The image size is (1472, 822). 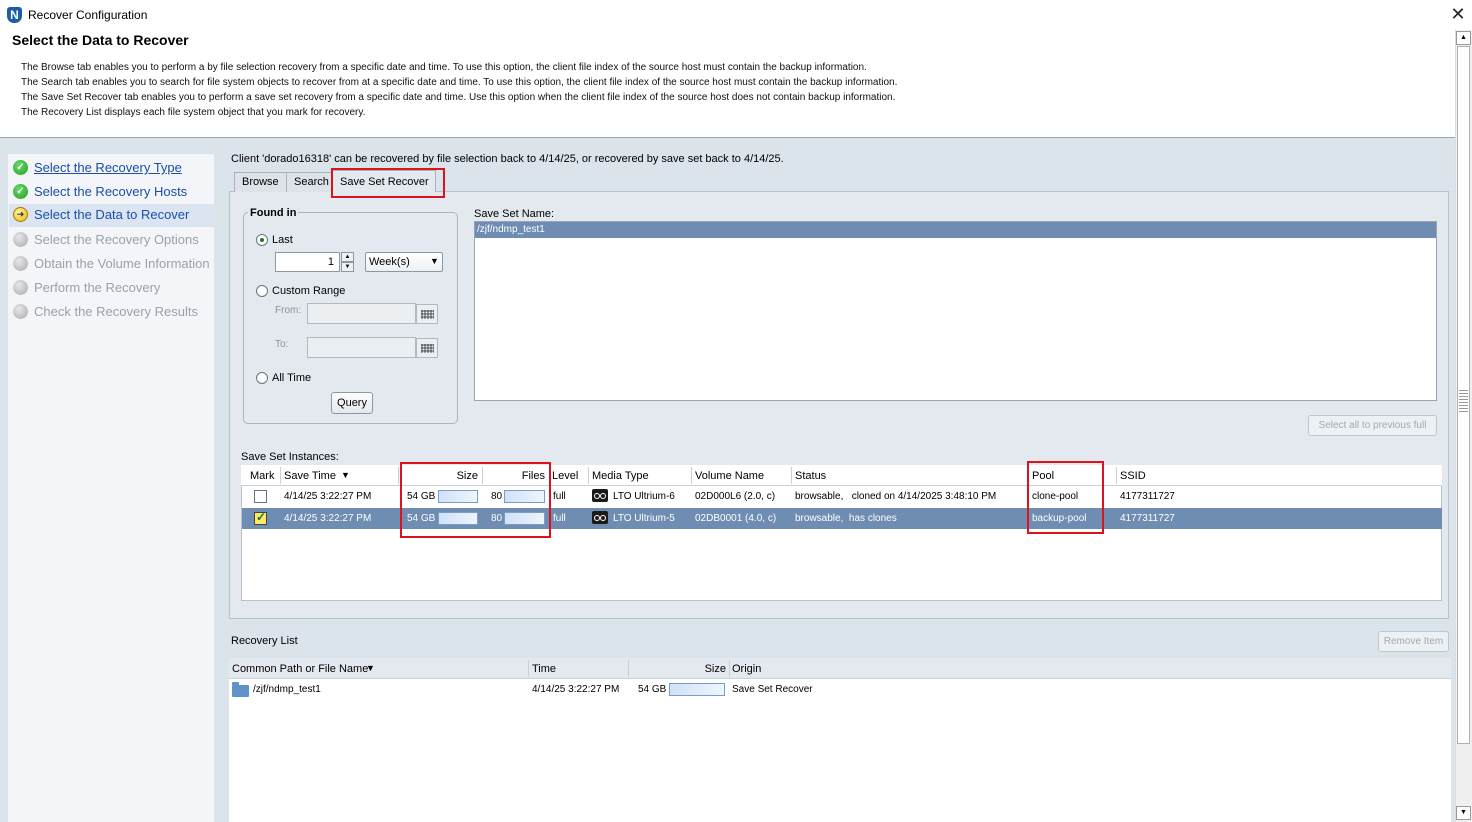 I want to click on query-button: Query, so click(x=352, y=403).